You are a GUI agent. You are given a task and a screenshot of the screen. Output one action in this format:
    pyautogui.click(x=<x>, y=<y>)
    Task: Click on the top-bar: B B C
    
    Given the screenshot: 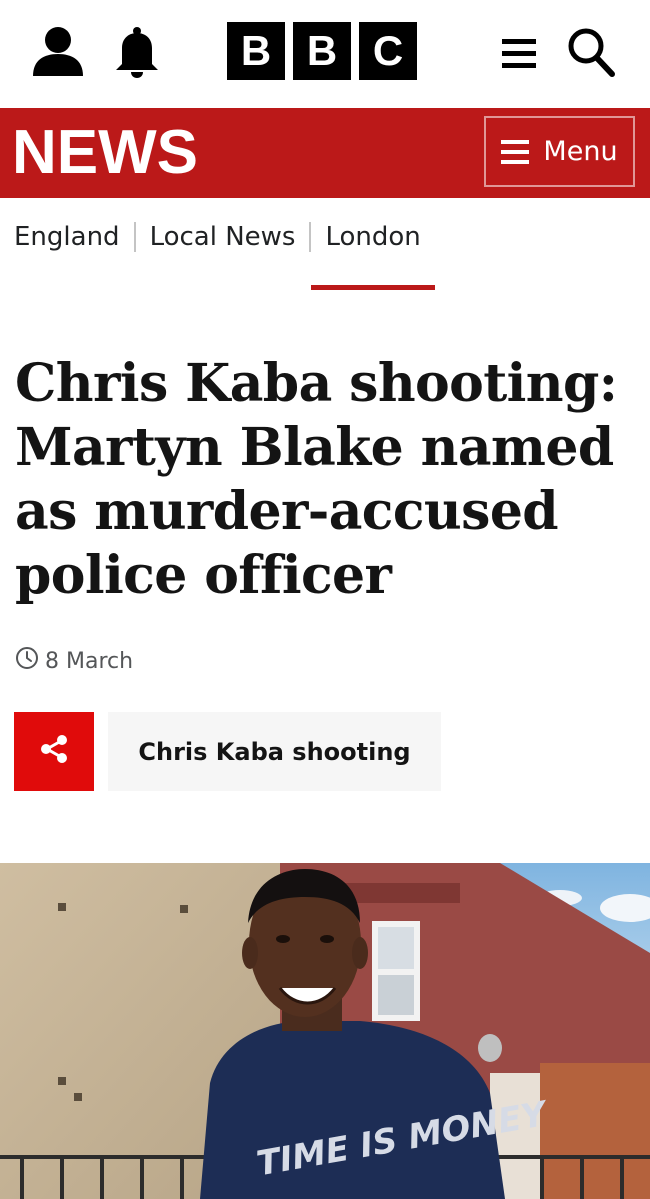 What is the action you would take?
    pyautogui.click(x=325, y=54)
    